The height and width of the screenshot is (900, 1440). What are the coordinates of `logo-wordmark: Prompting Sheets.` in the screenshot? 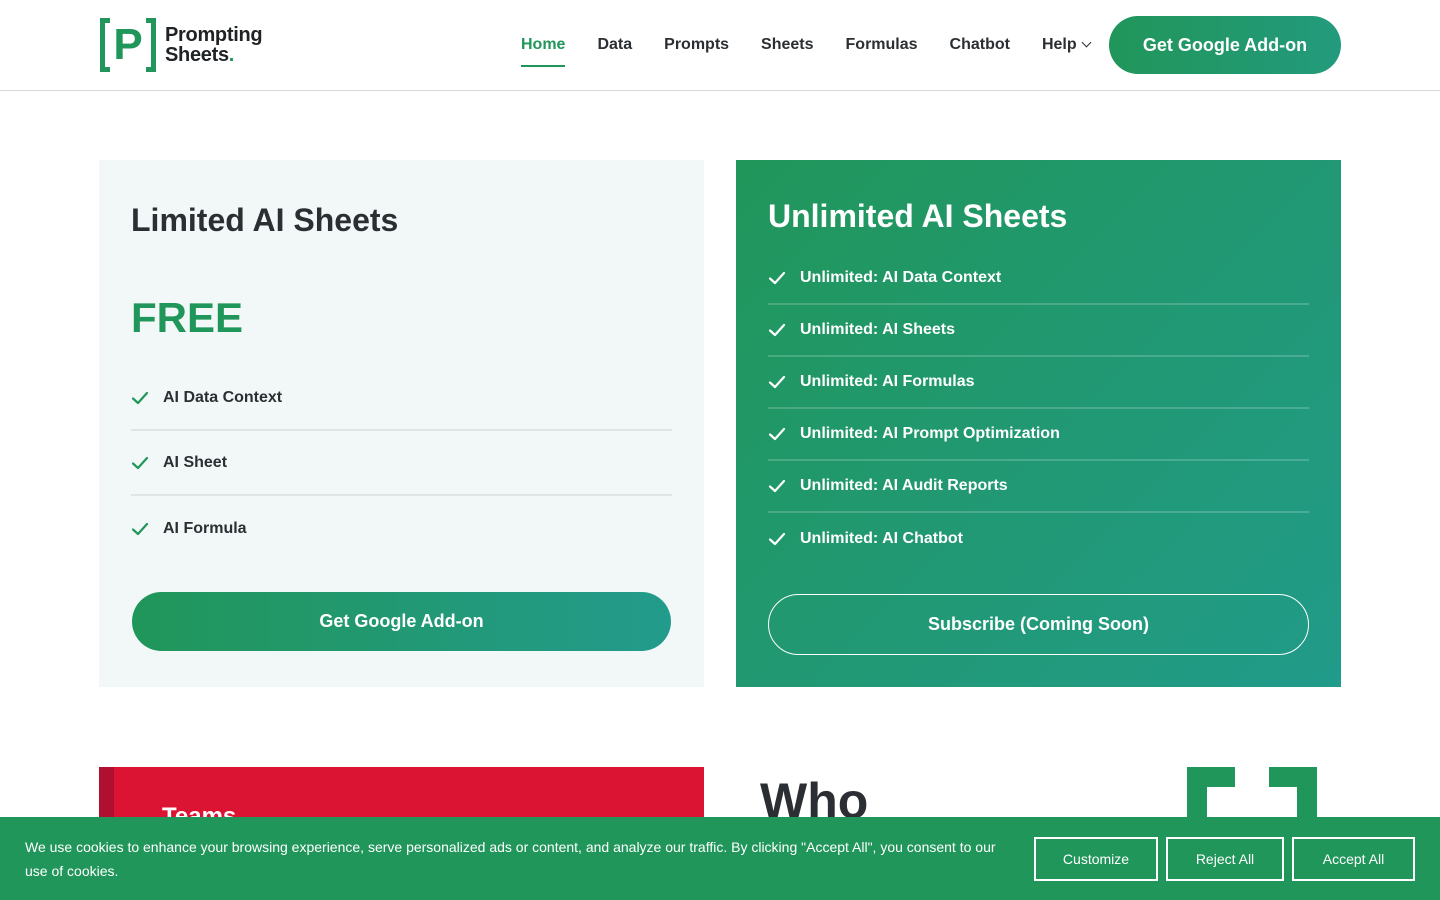 It's located at (214, 45).